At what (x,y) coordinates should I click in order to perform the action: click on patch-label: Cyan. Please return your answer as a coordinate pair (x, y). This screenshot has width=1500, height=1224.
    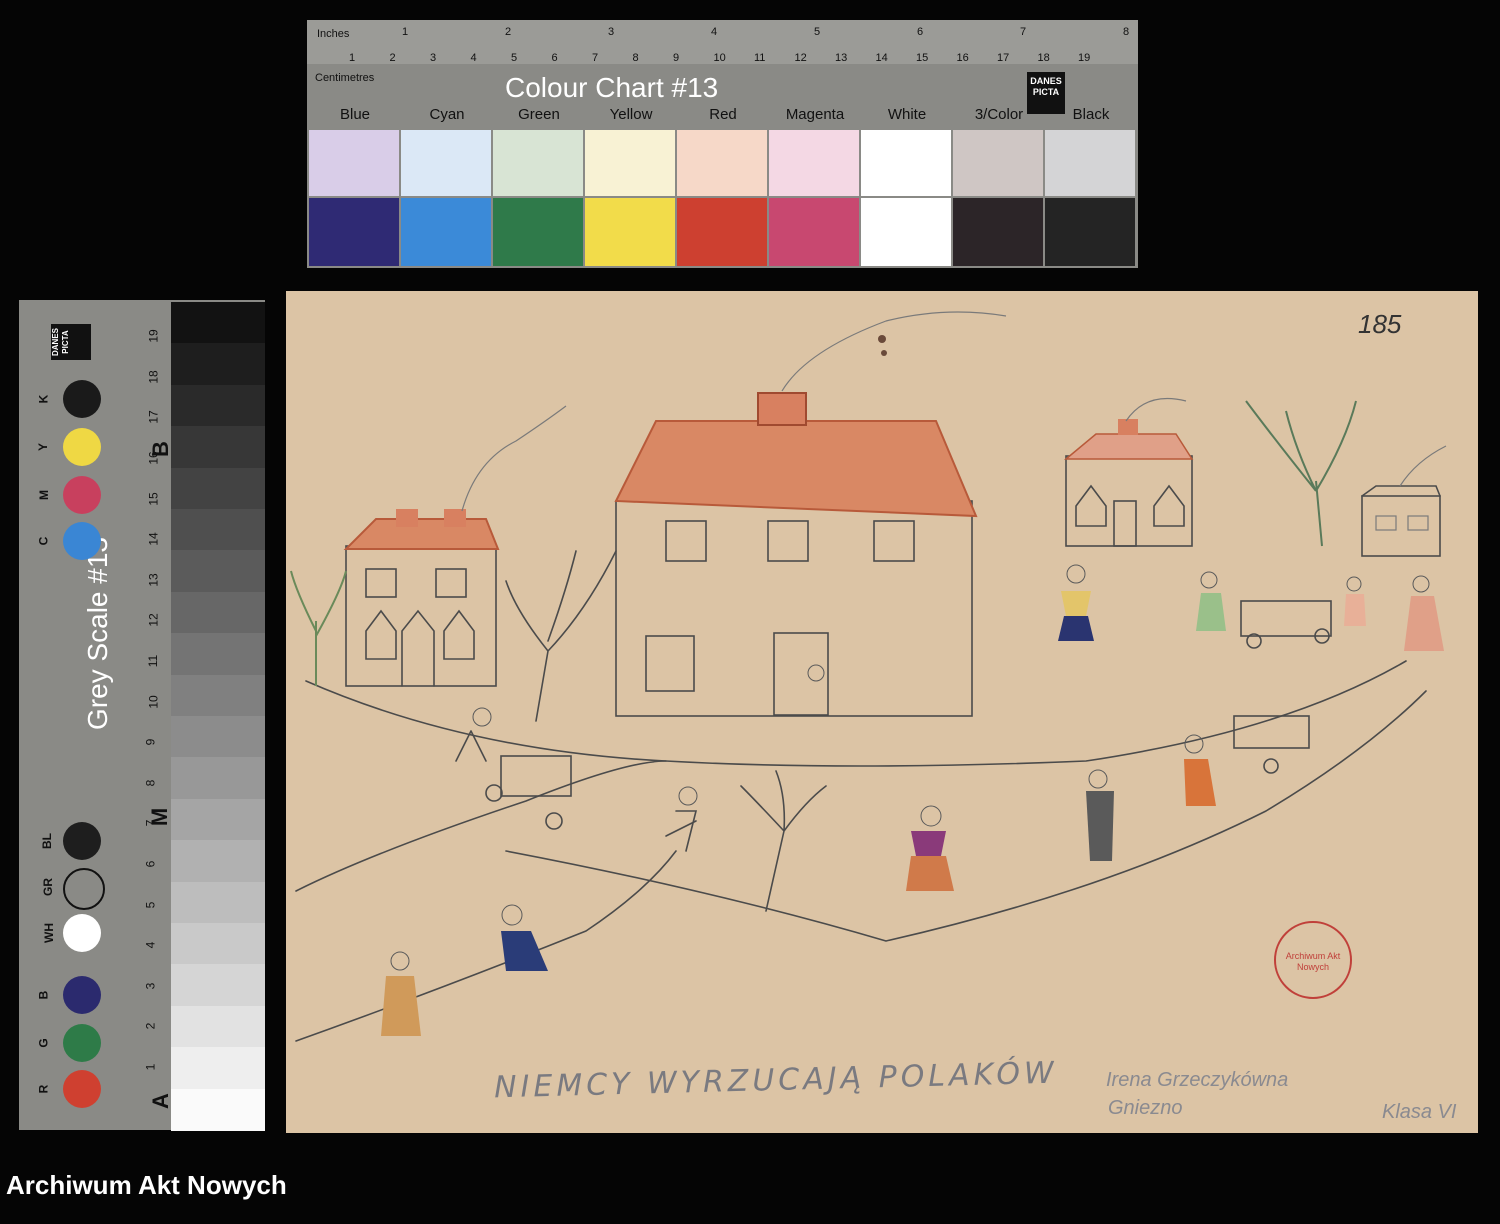
    Looking at the image, I should click on (447, 114).